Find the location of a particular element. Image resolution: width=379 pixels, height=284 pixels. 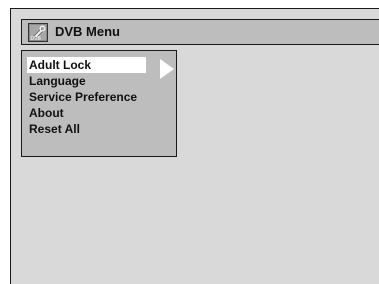

menu-item-about: About is located at coordinates (86, 113).